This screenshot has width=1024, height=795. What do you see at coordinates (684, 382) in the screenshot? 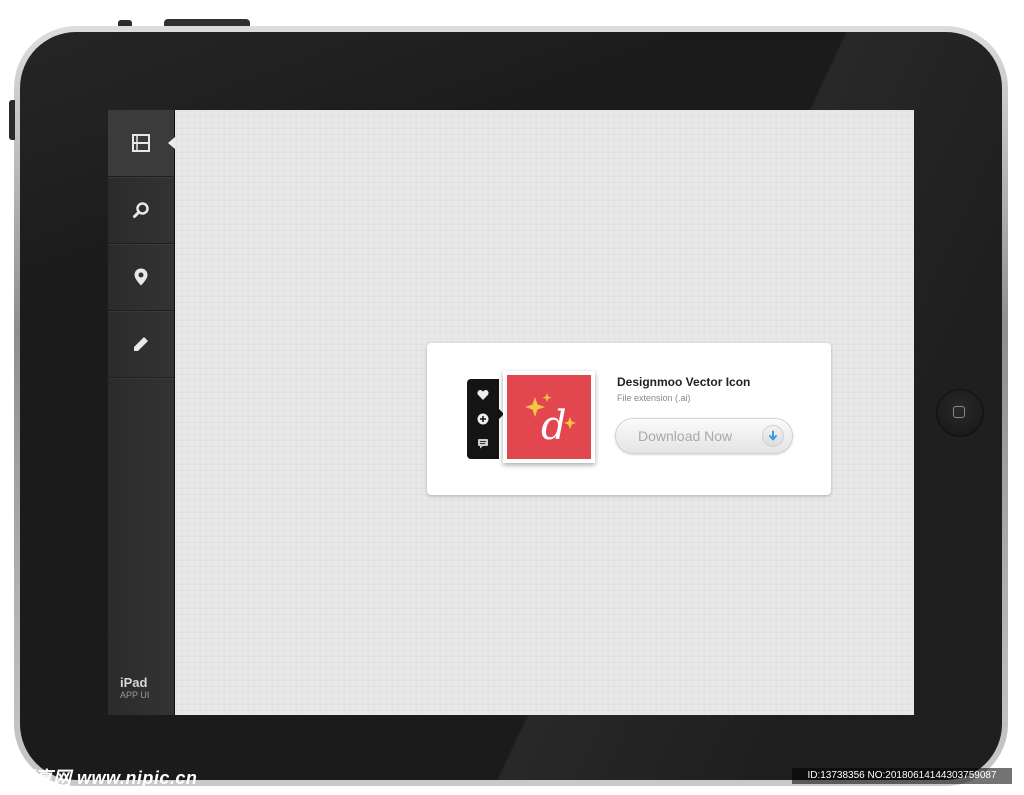
I see `card-title: Designmoo Vector Icon` at bounding box center [684, 382].